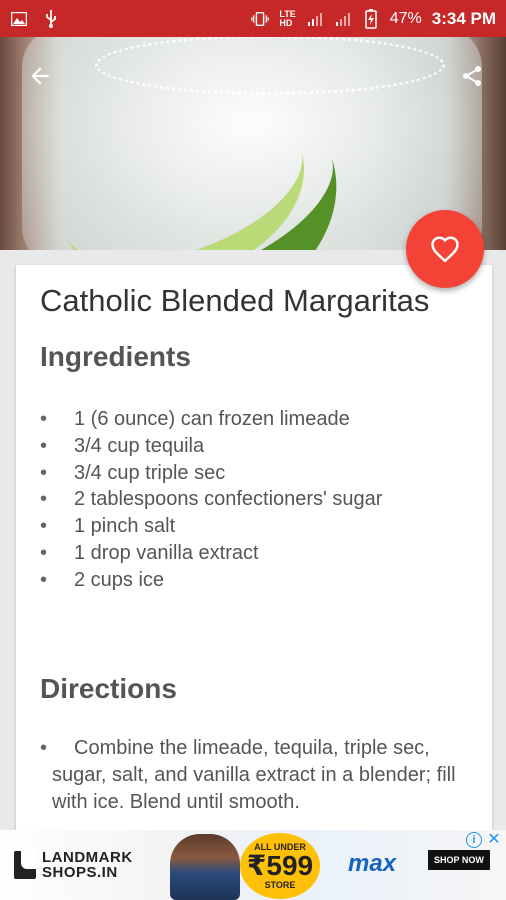 The image size is (506, 900). Describe the element at coordinates (371, 18) in the screenshot. I see `battery-charging-icon` at that location.